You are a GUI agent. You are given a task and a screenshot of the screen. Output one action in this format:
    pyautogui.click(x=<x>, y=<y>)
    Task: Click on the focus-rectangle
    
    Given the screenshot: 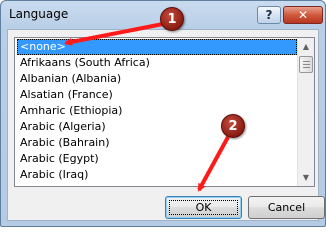 What is the action you would take?
    pyautogui.click(x=203, y=207)
    